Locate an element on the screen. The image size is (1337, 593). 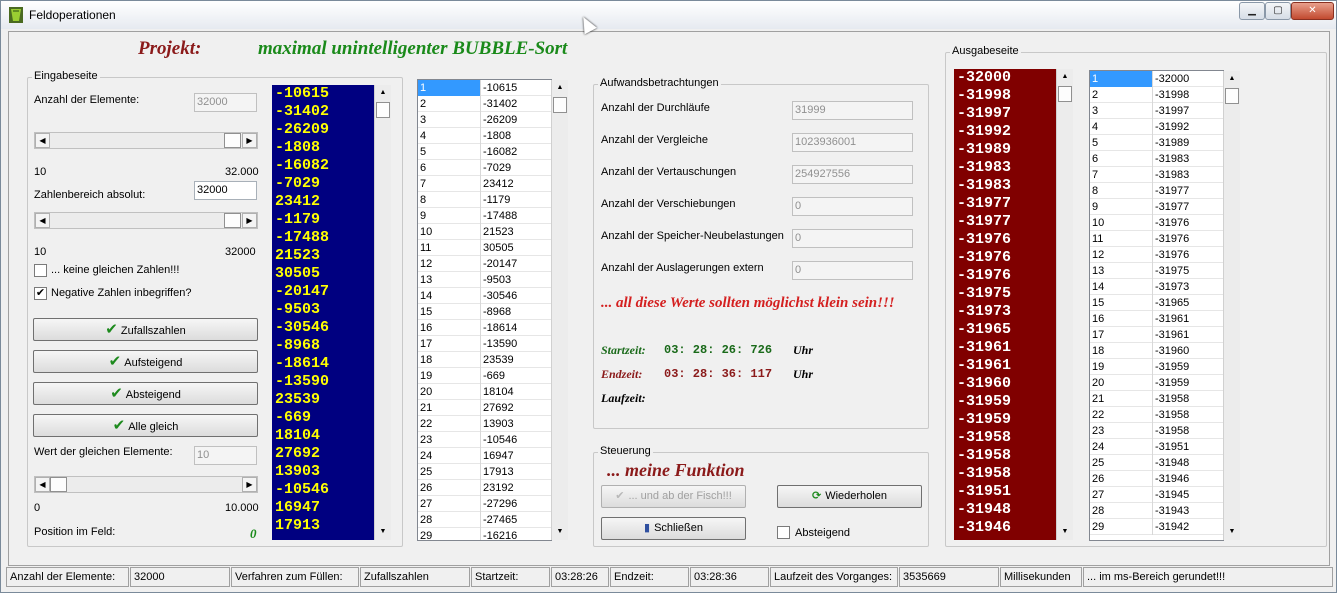
list-item: 9 -31977 is located at coordinates (1156, 207).